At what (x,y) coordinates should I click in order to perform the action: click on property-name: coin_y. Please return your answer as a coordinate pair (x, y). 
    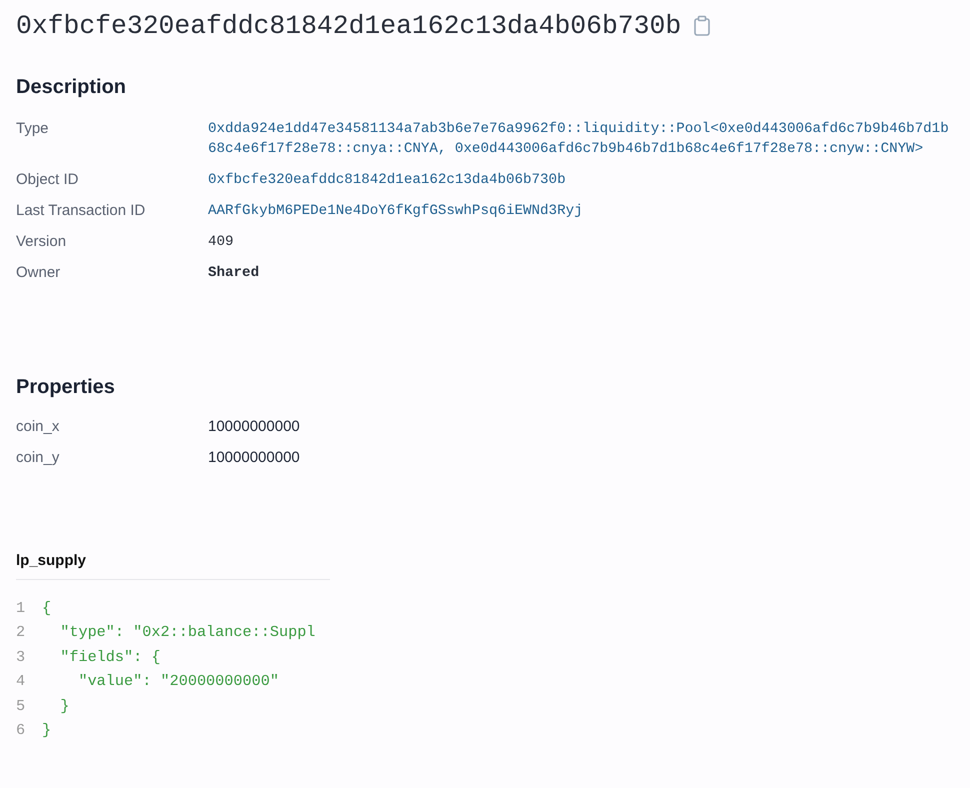
    Looking at the image, I should click on (38, 458).